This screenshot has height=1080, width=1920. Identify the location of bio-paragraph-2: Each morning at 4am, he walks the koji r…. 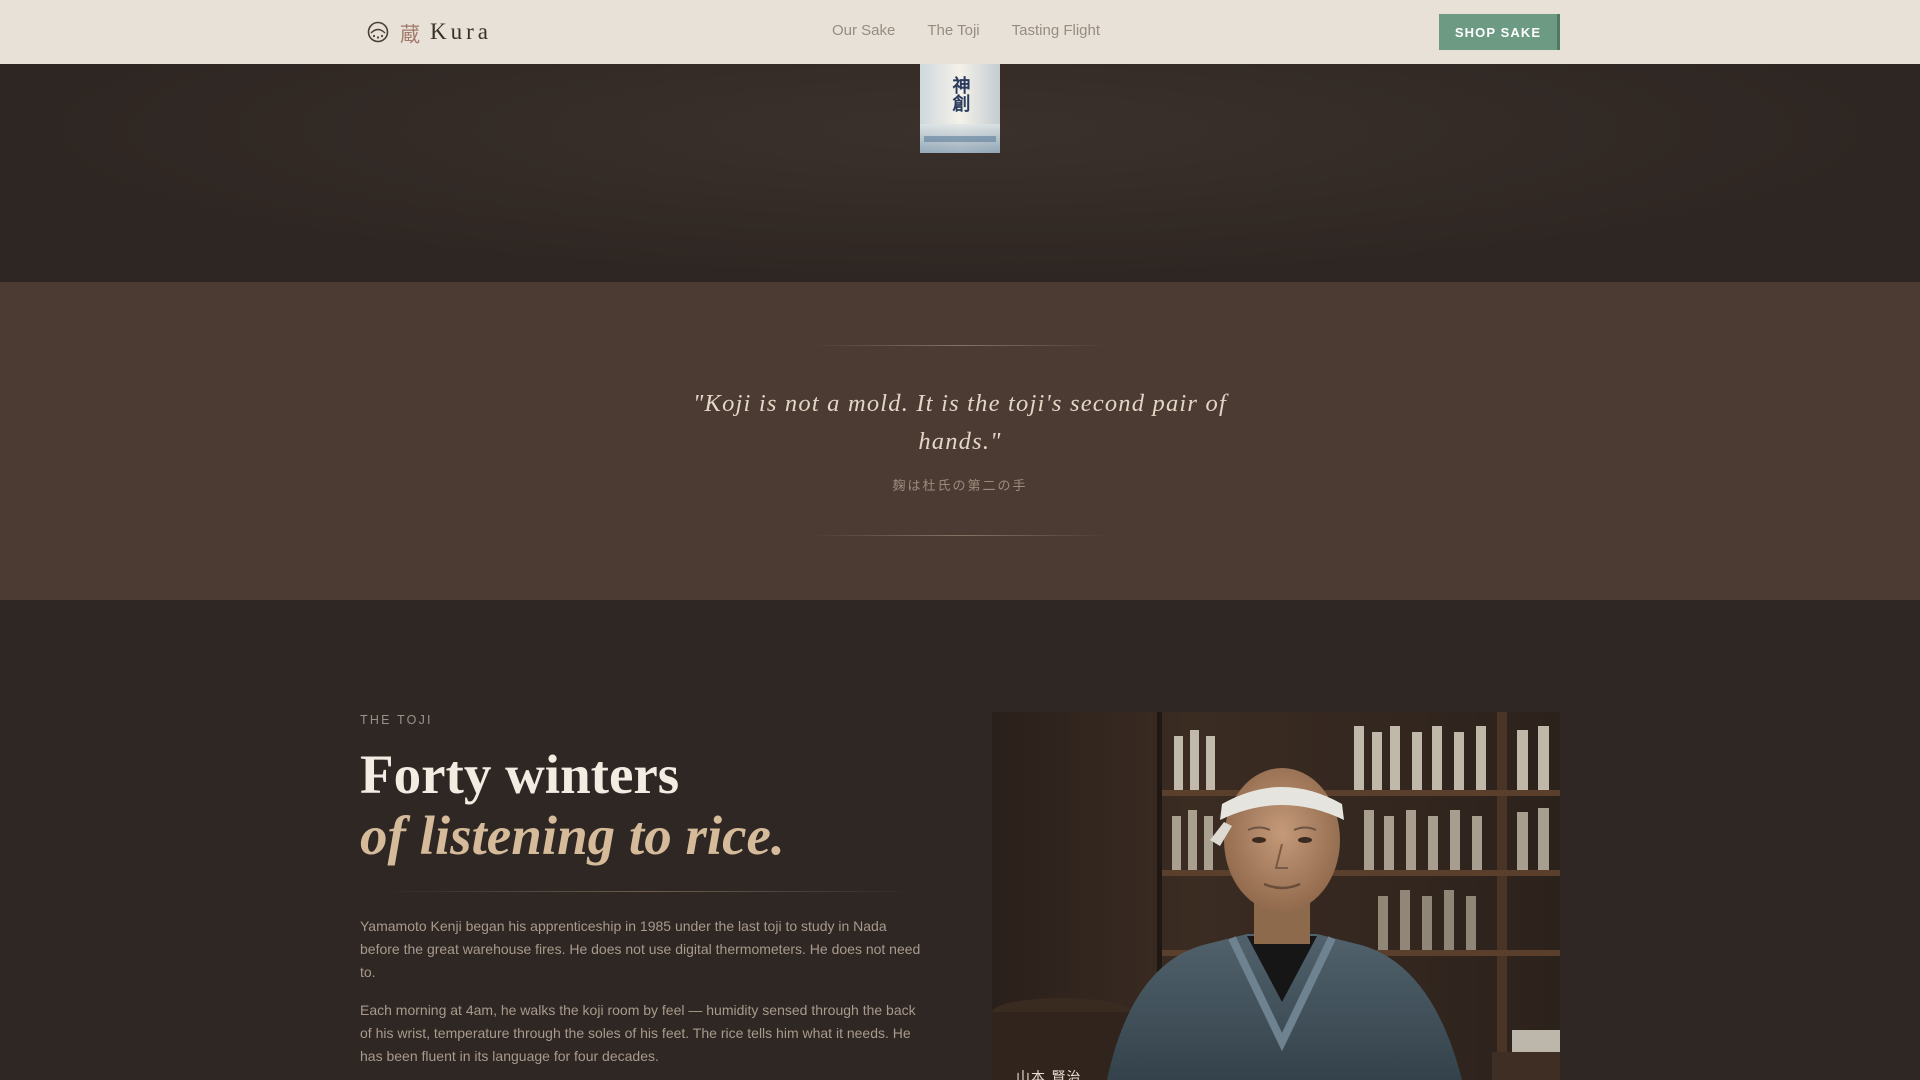
(638, 1033).